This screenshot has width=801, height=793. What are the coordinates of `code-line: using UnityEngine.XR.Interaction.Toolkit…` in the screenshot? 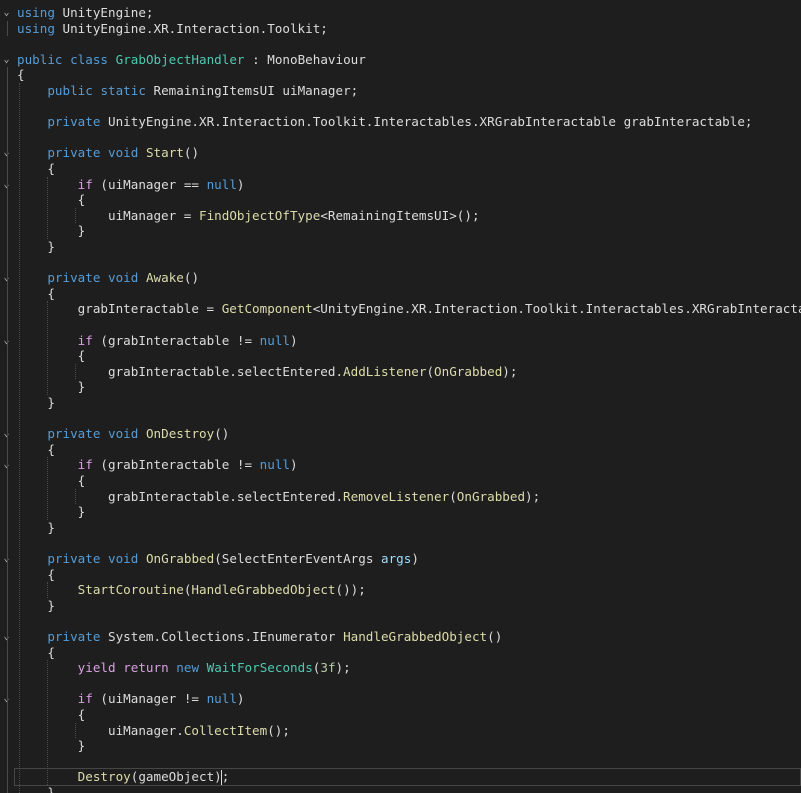 It's located at (172, 29).